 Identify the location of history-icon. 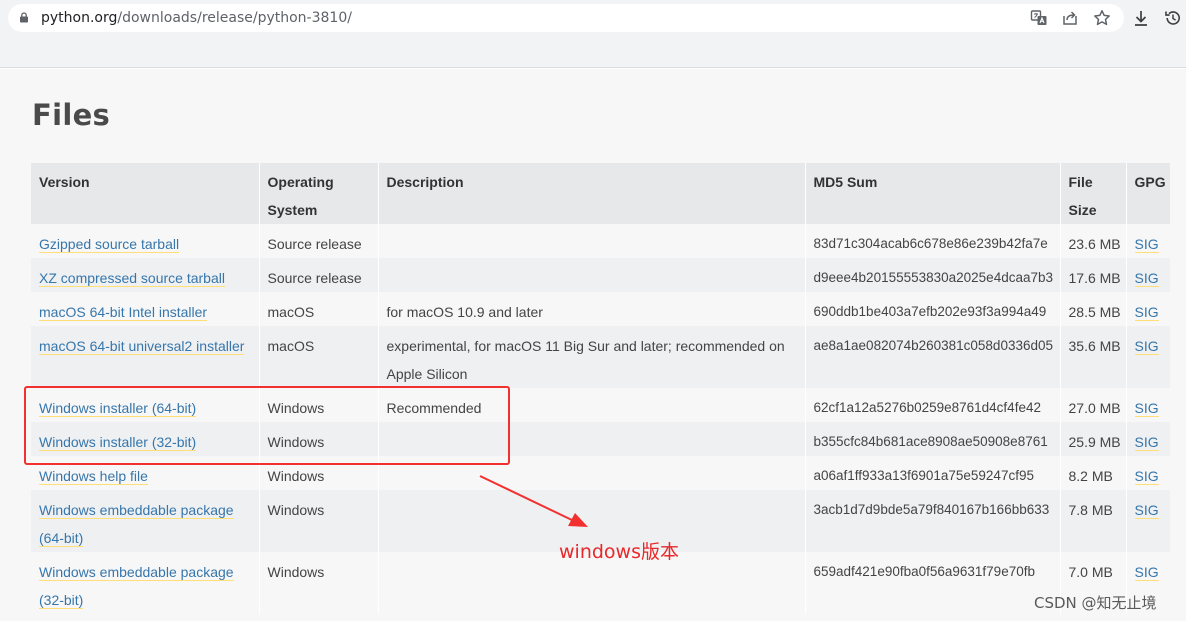
(1173, 18).